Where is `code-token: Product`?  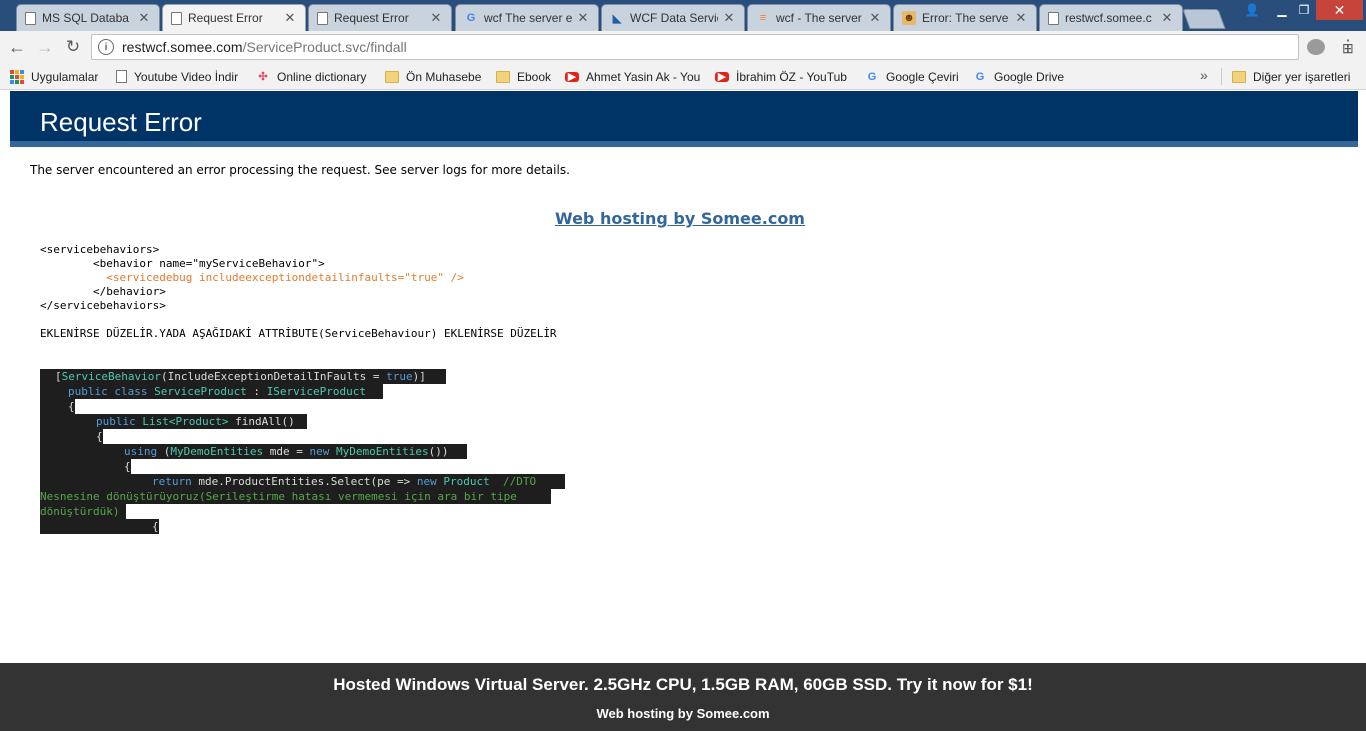
code-token: Product is located at coordinates (198, 421).